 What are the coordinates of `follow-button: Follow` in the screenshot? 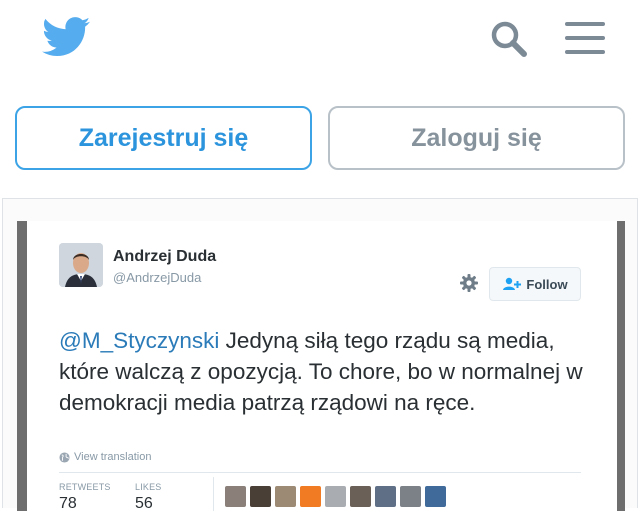 It's located at (535, 284).